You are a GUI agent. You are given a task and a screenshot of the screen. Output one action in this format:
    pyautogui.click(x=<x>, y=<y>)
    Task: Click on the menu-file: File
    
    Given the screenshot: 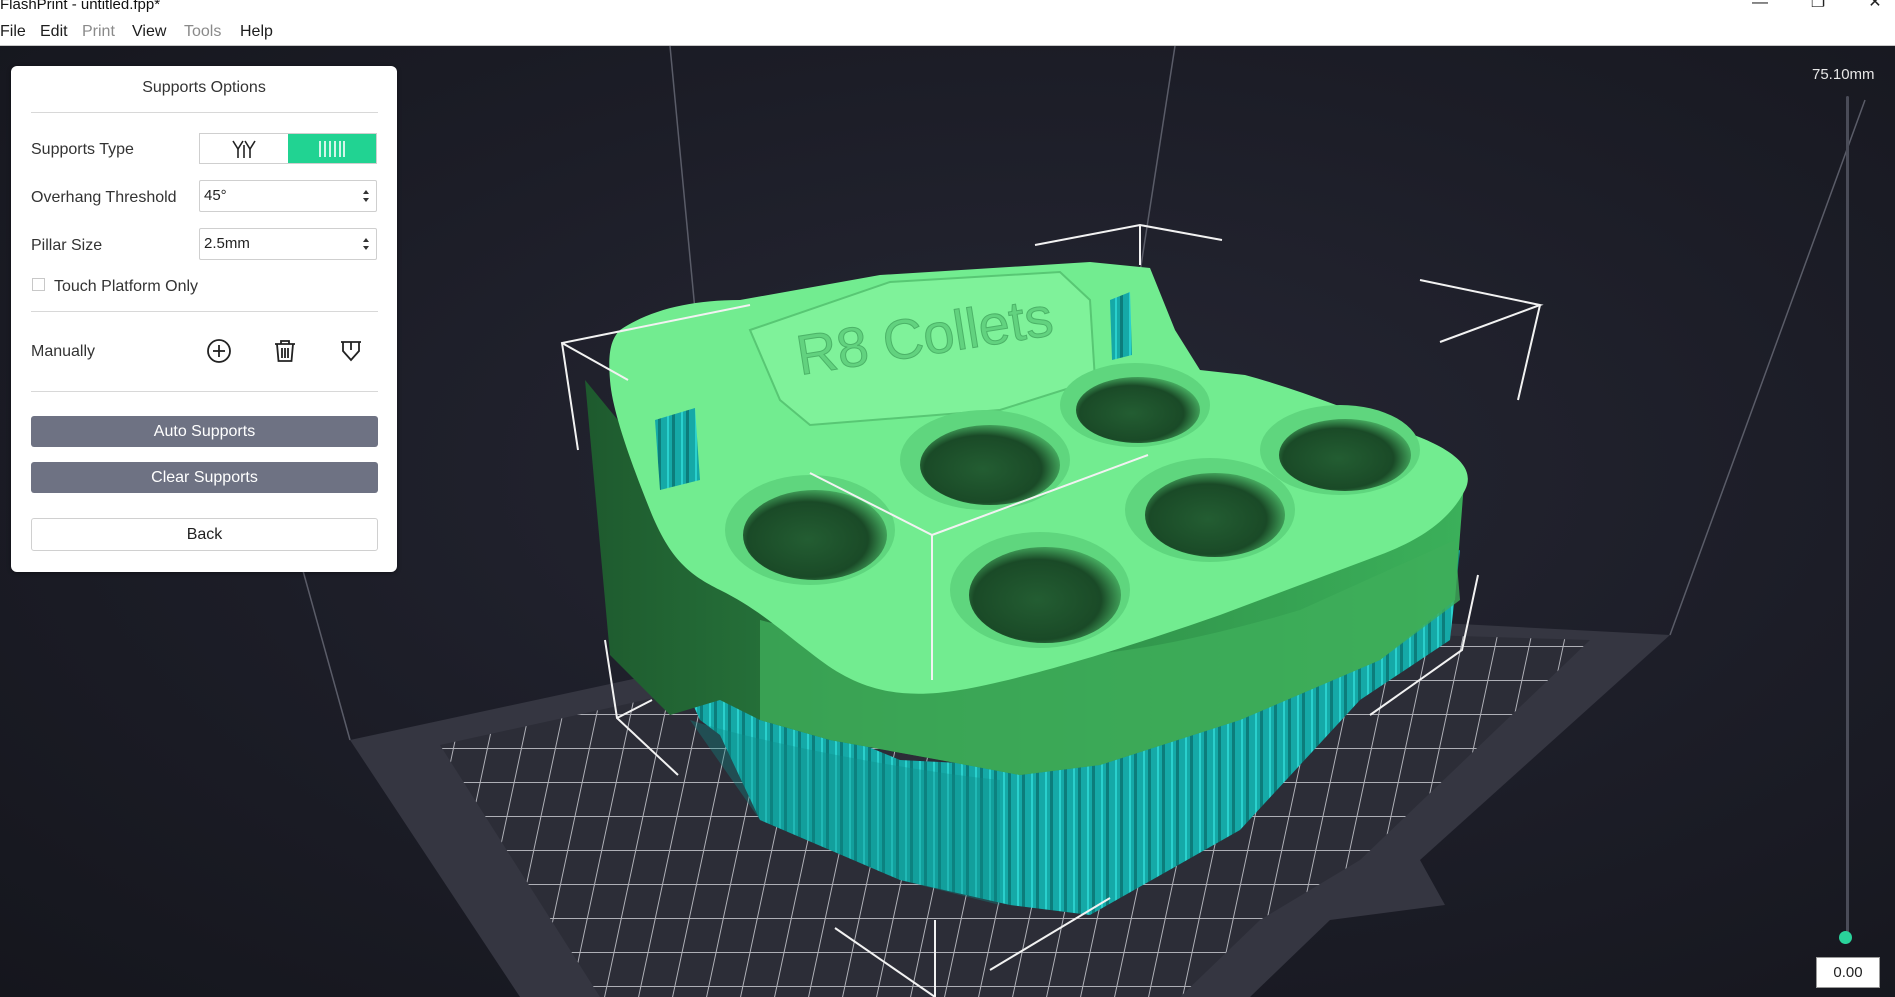 What is the action you would take?
    pyautogui.click(x=13, y=31)
    